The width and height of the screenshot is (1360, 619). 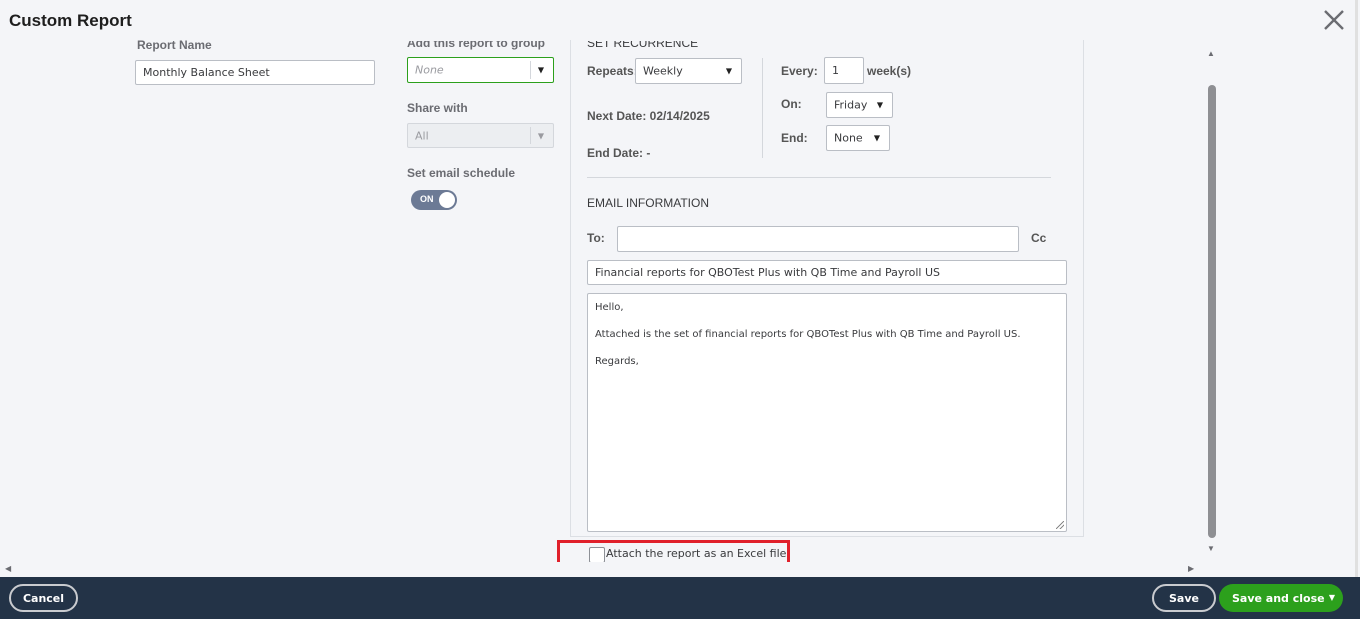 I want to click on next-date: Next Date: 02/14/2025, so click(x=648, y=116).